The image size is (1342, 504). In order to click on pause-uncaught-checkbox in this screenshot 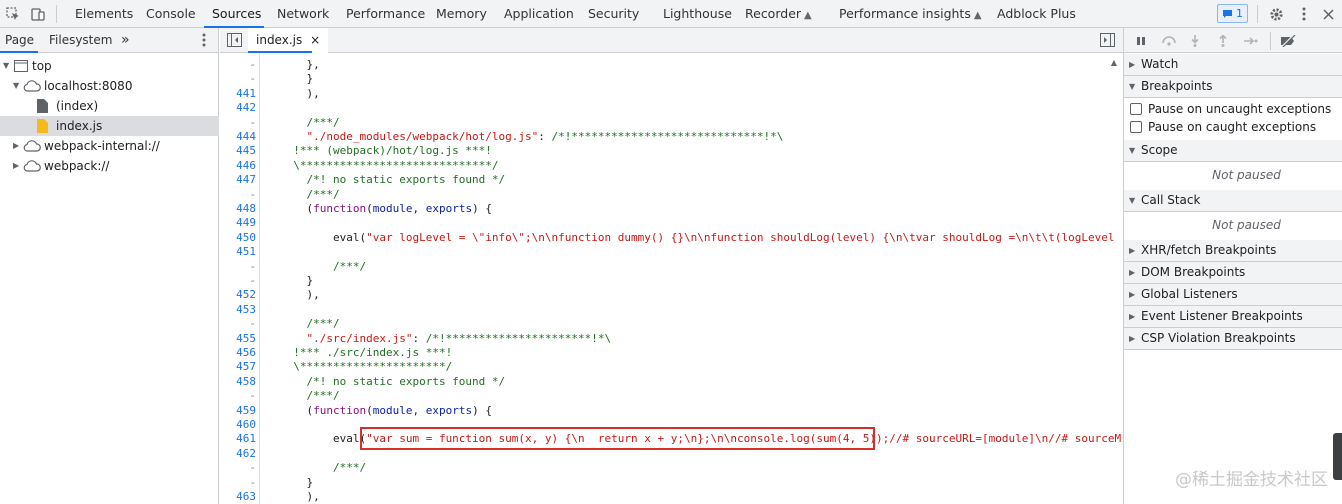, I will do `click(1136, 109)`.